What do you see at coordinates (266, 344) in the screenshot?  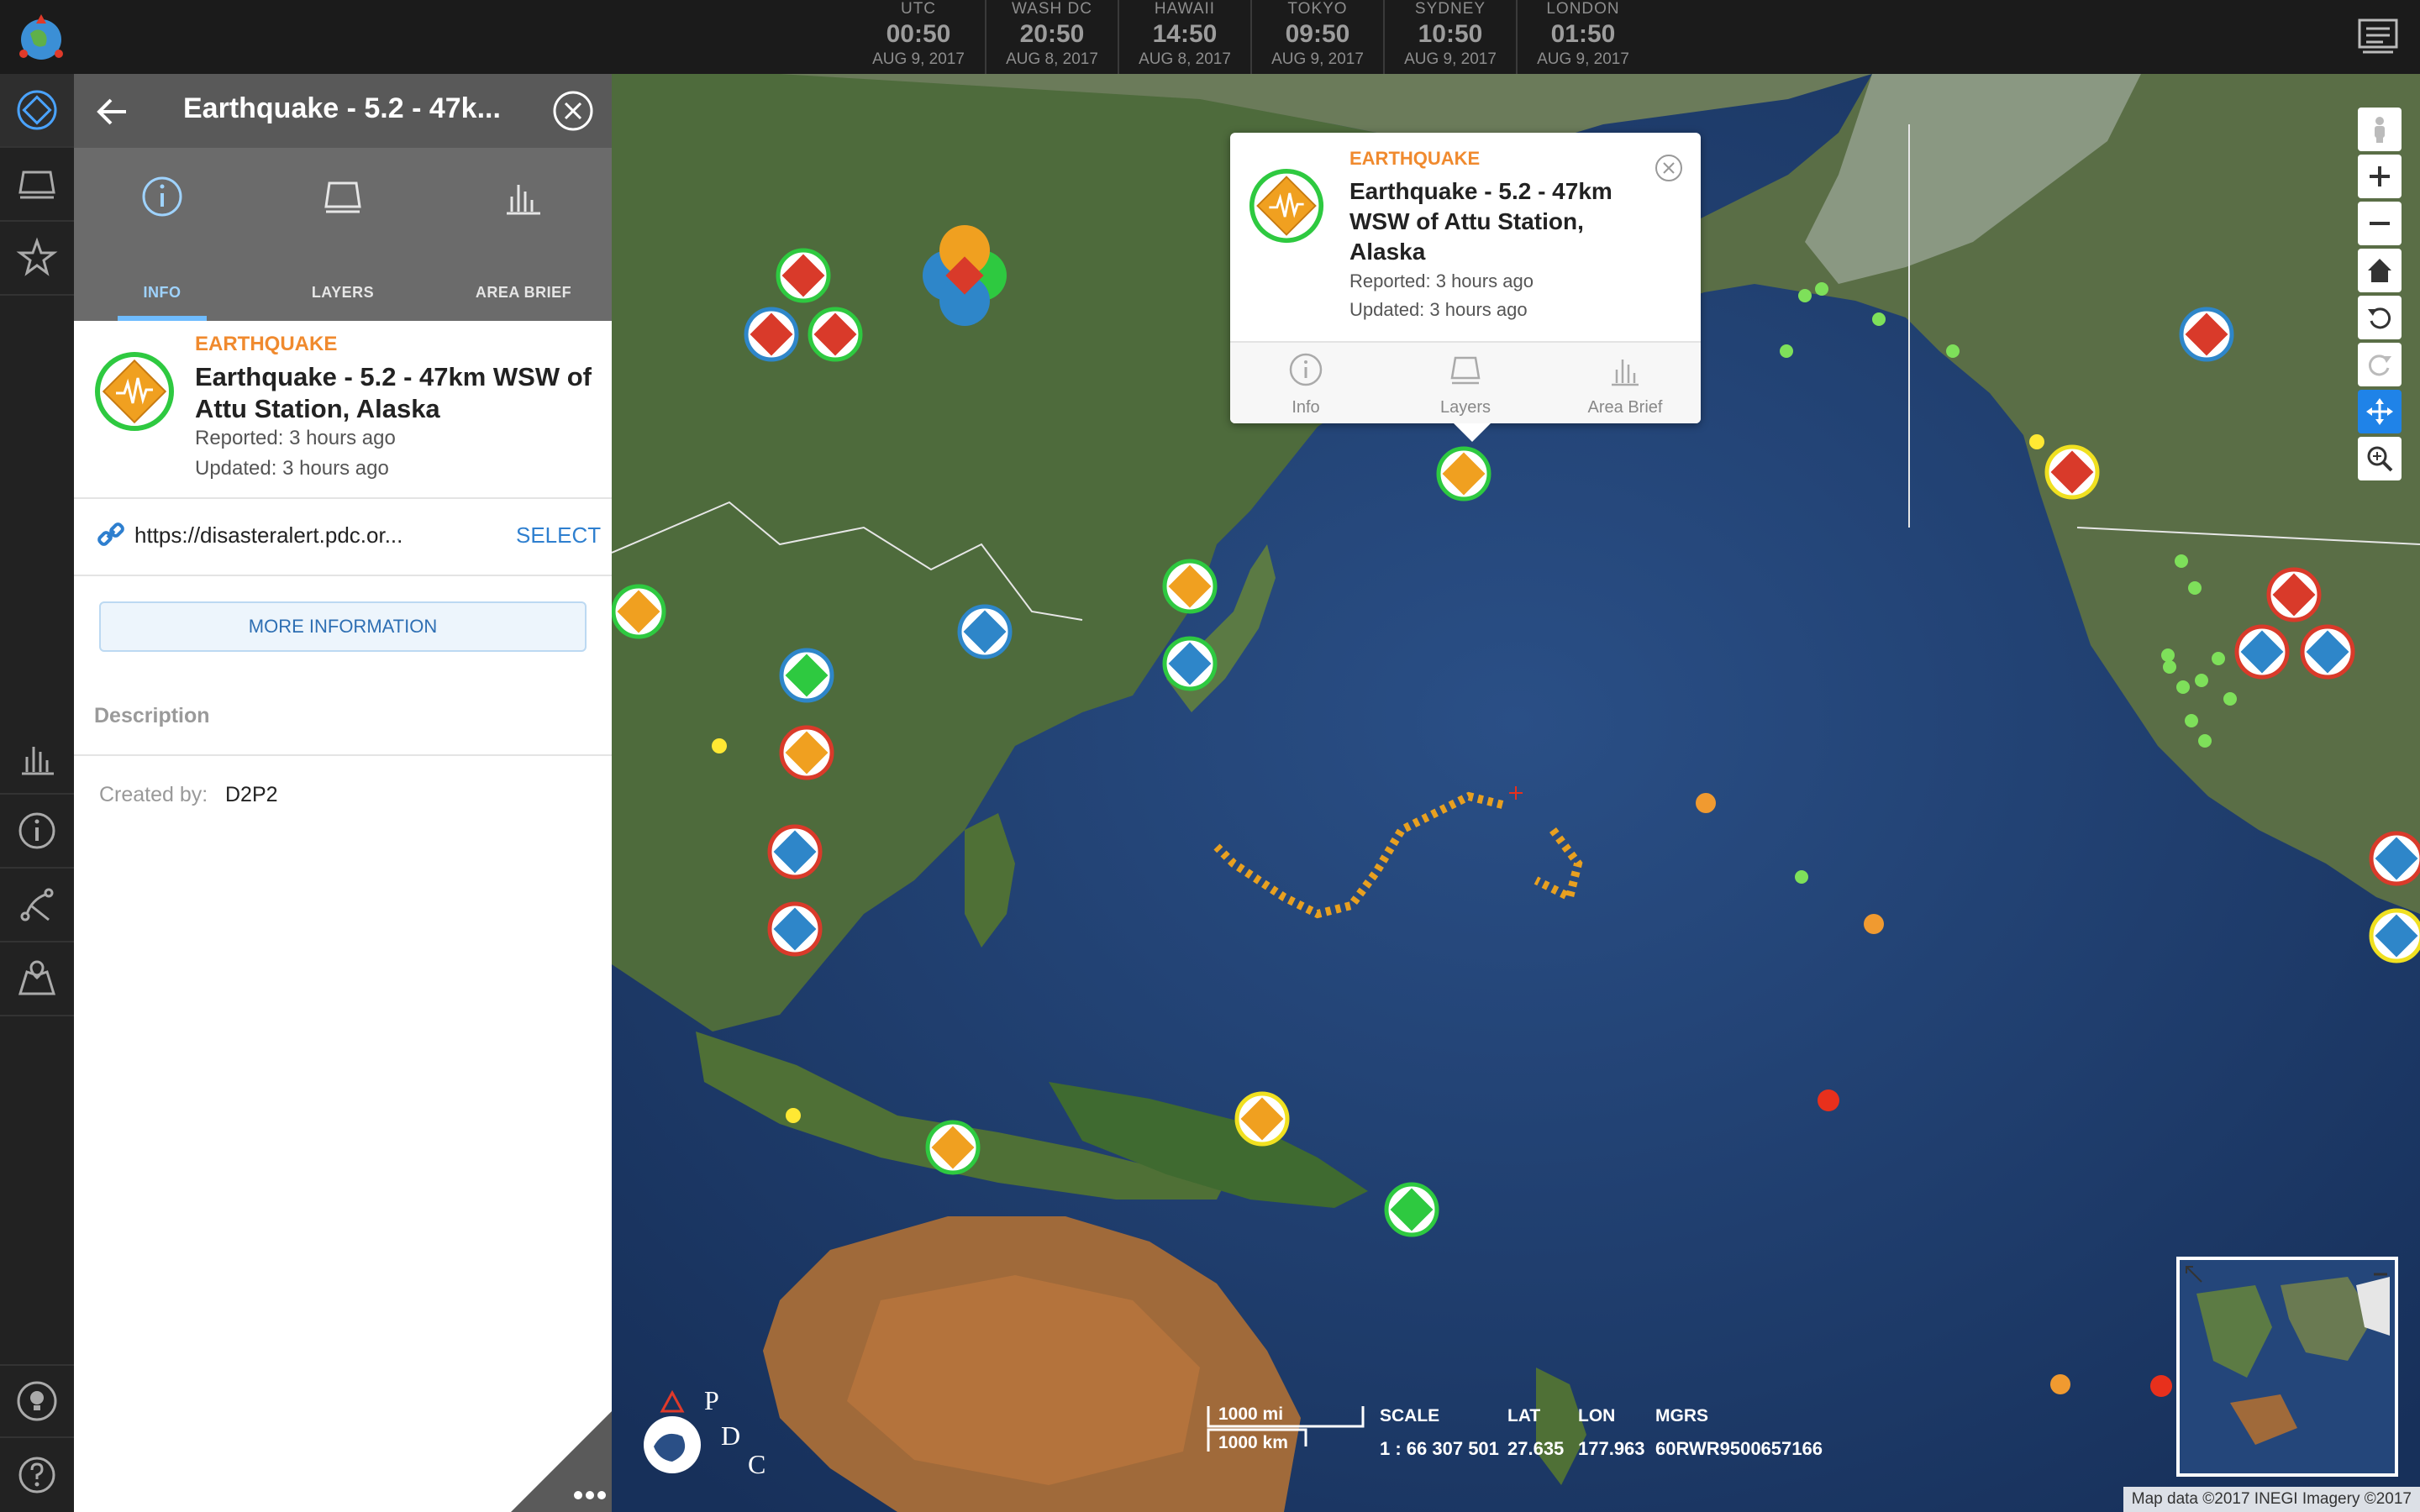 I see `event-category: EARTHQUAKE` at bounding box center [266, 344].